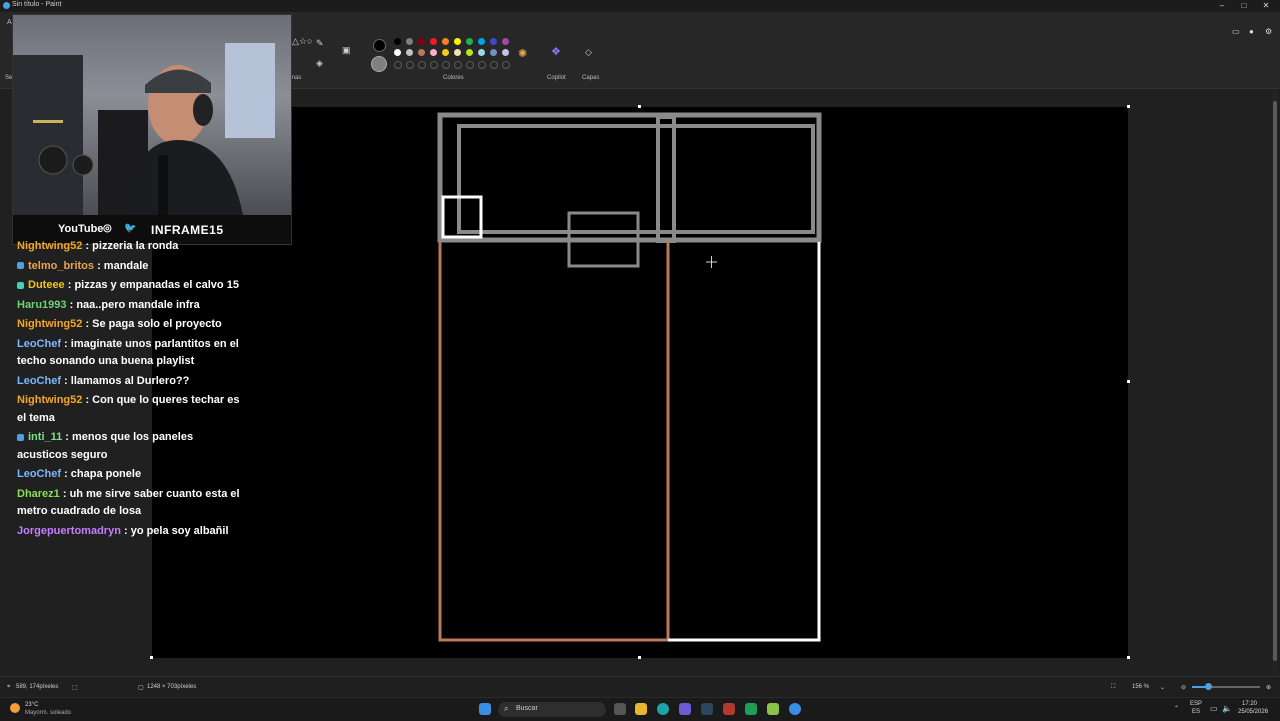 The height and width of the screenshot is (721, 1280). Describe the element at coordinates (1196, 712) in the screenshot. I see `language-bottom: ES` at that location.